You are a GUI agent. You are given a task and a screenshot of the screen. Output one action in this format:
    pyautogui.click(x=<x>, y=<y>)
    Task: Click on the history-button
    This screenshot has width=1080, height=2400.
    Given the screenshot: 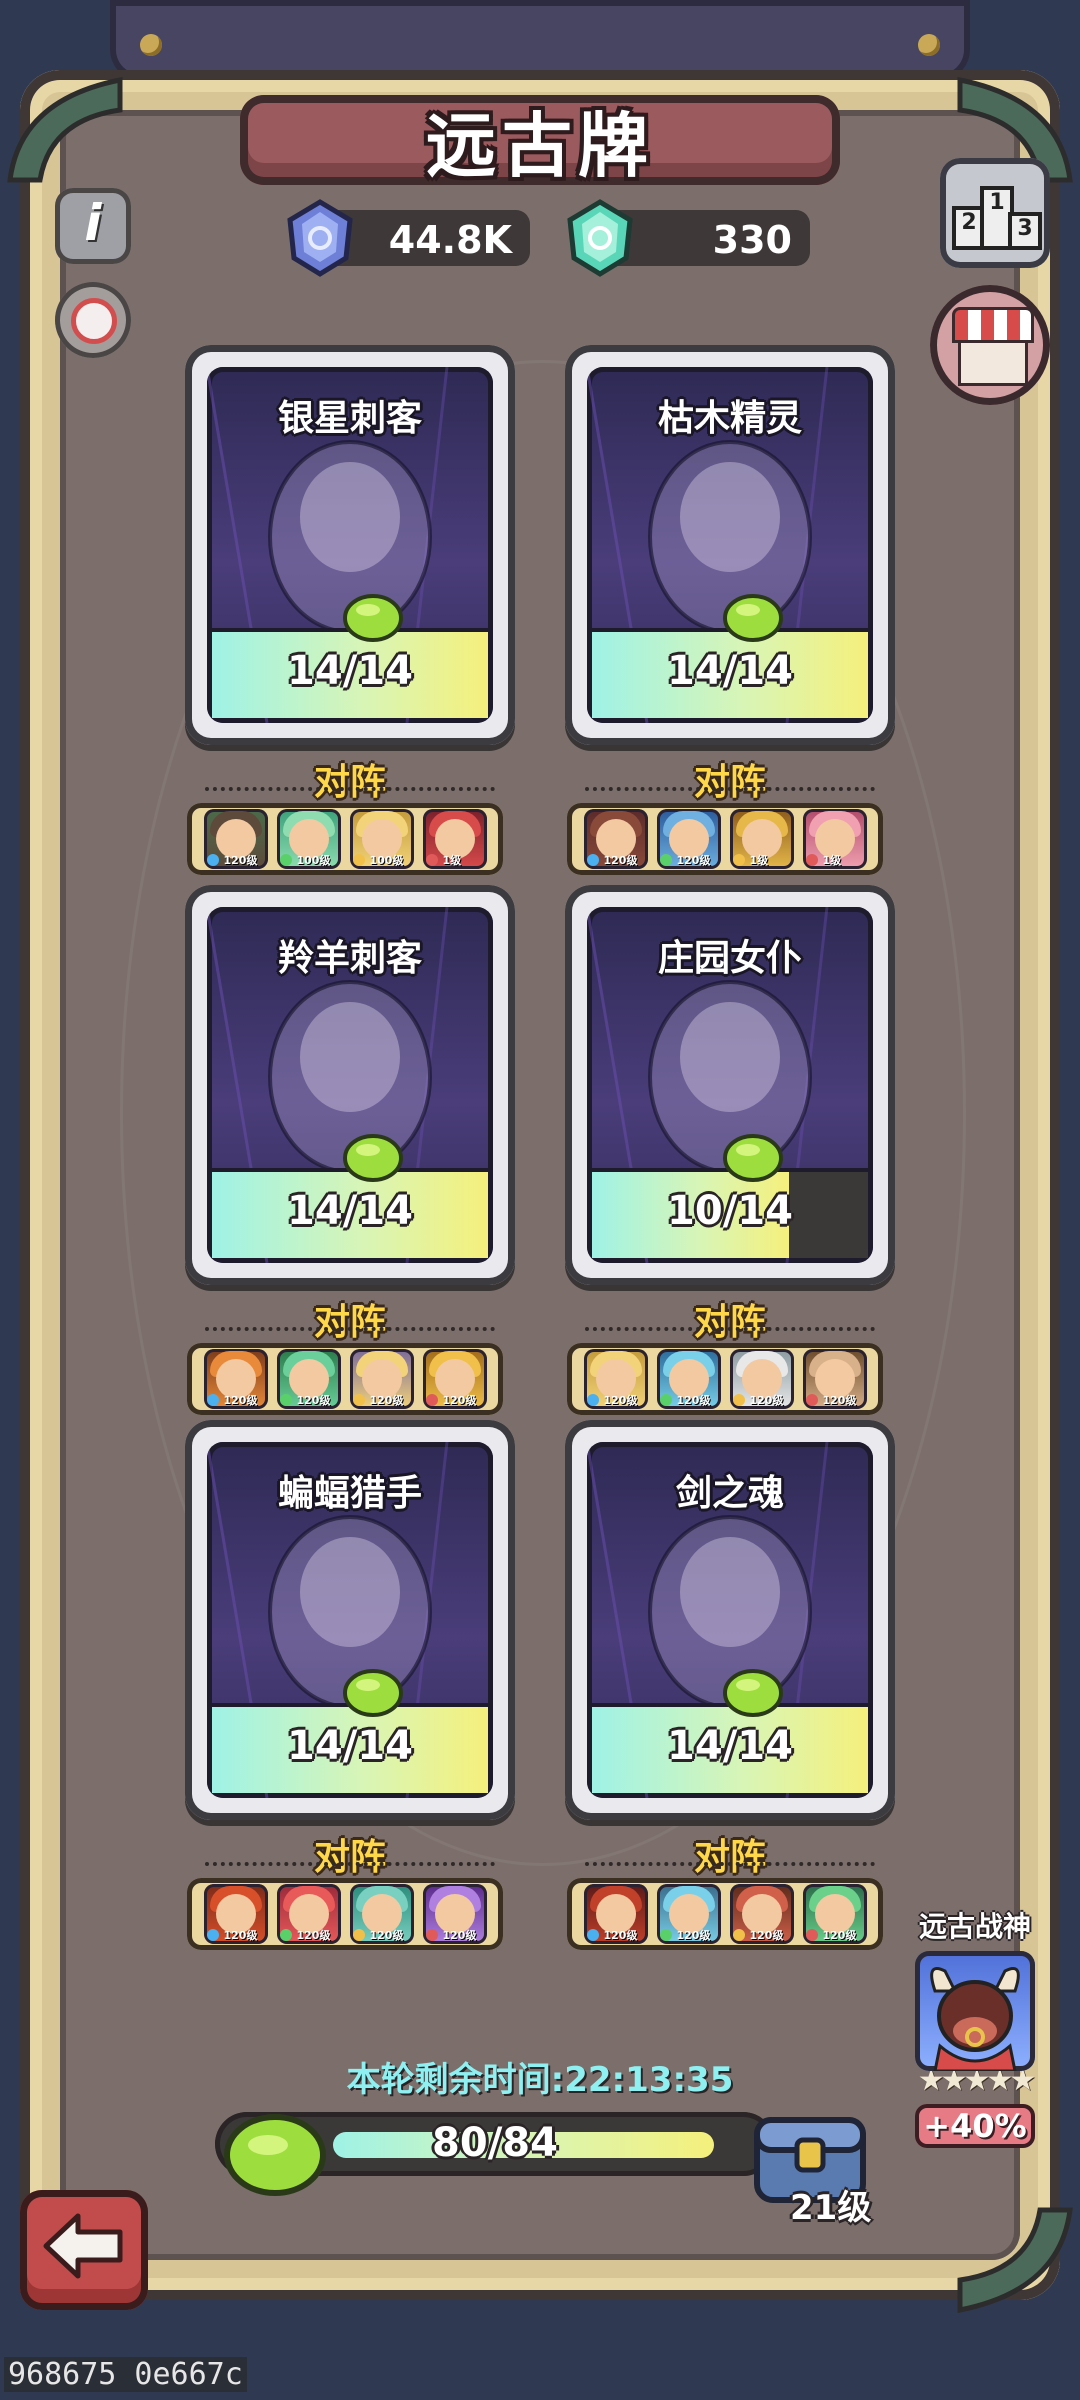 What is the action you would take?
    pyautogui.click(x=93, y=320)
    